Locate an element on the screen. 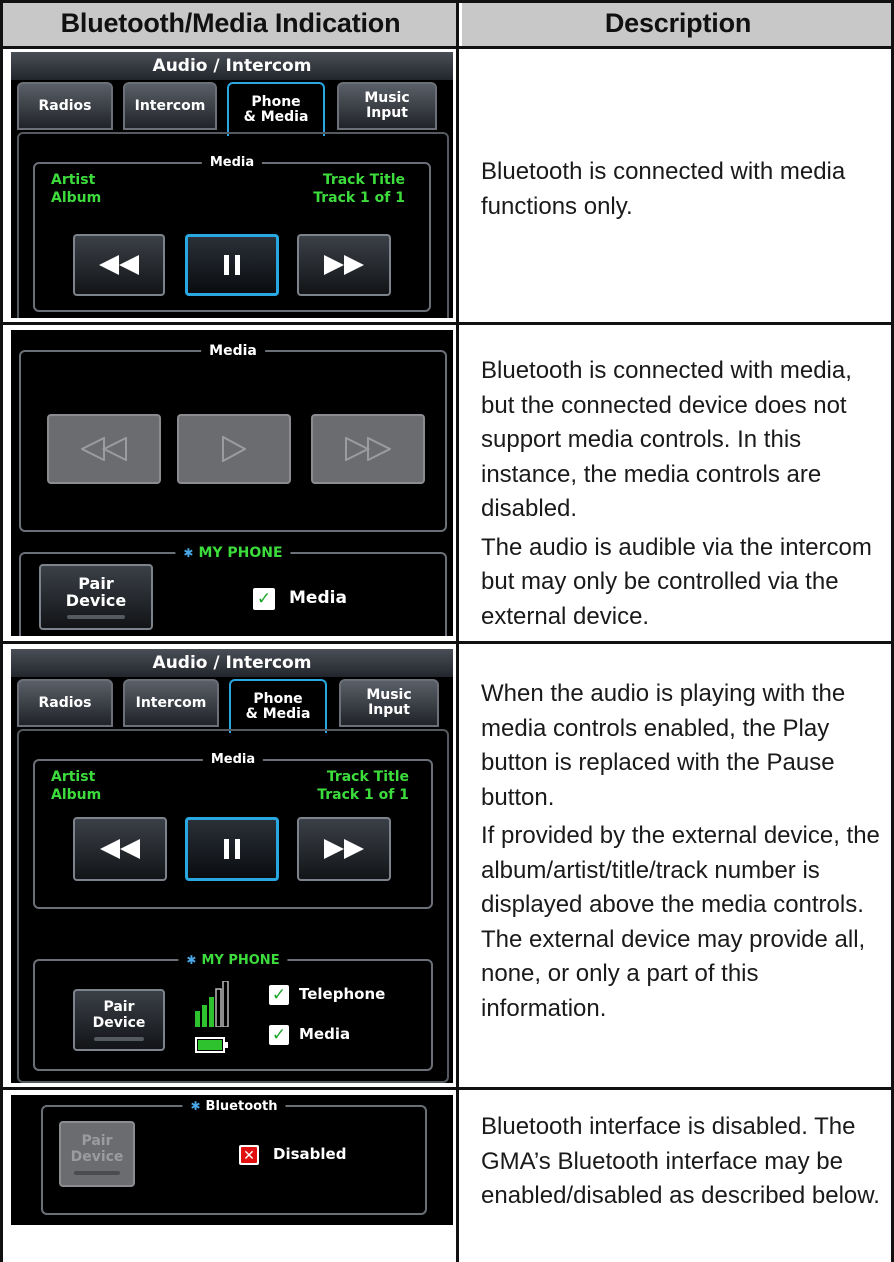  pair-device-button-disabled: Pair Device is located at coordinates (97, 1154).